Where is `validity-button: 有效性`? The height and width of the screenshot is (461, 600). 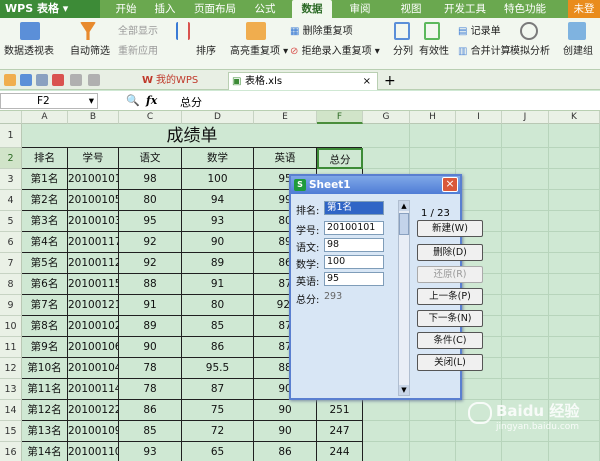
validity-button: 有效性 is located at coordinates (434, 52).